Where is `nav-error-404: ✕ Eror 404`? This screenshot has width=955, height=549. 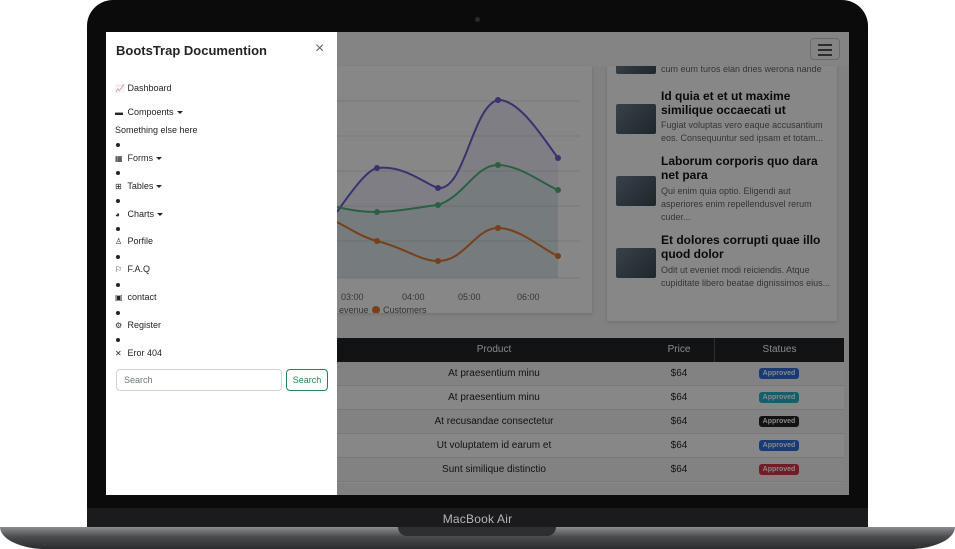
nav-error-404: ✕ Eror 404 is located at coordinates (138, 353).